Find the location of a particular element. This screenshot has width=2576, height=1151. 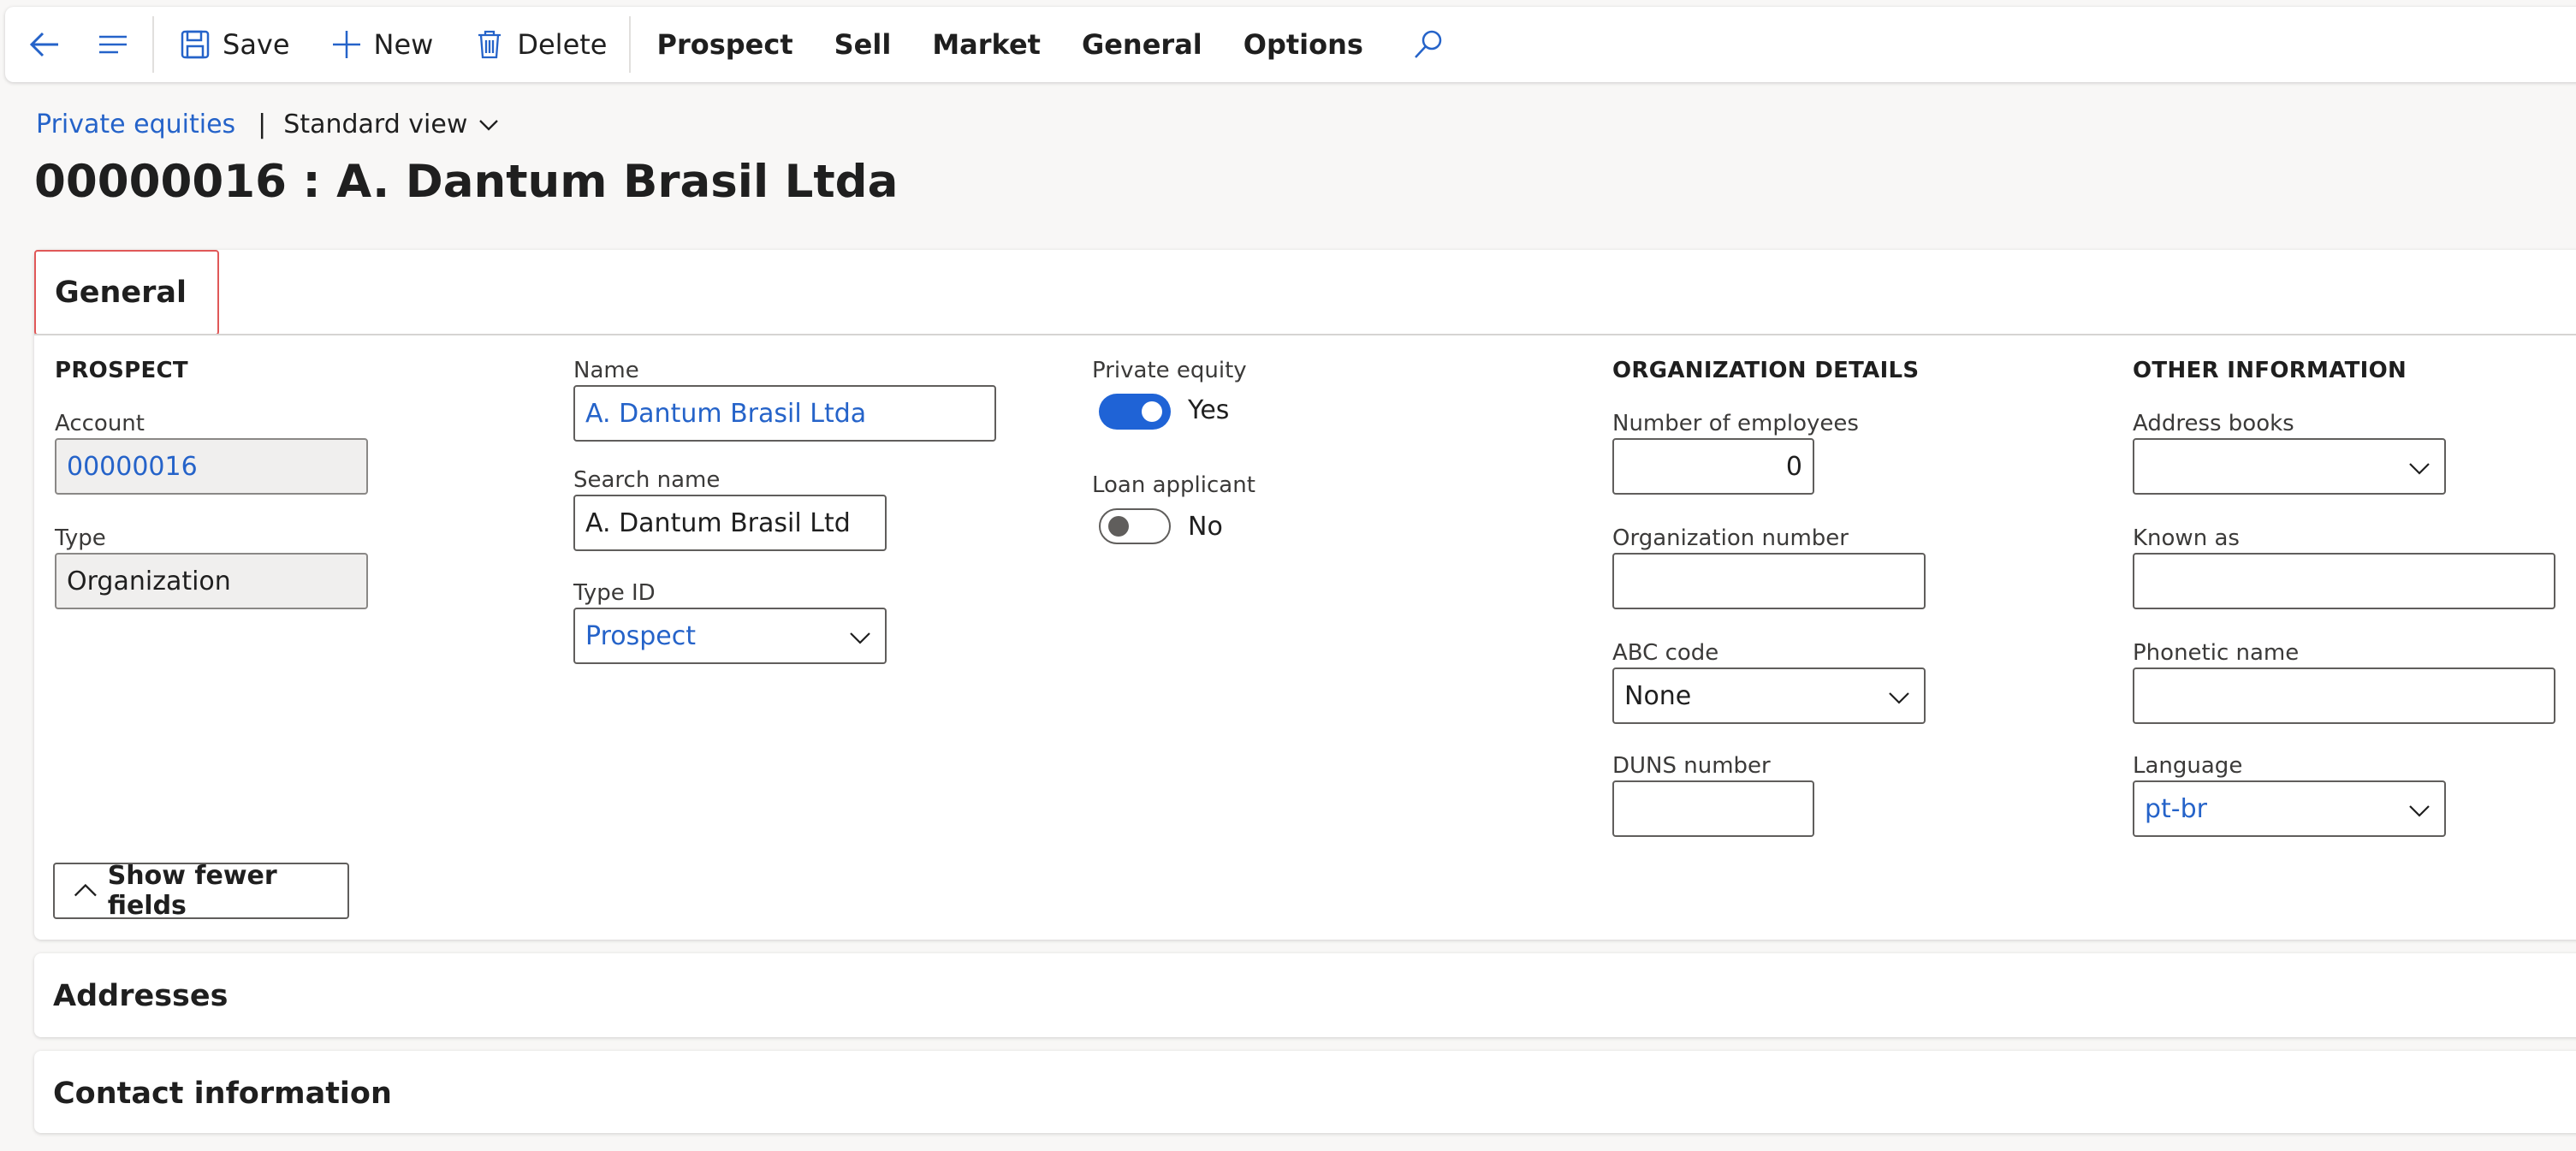

type-id-label: Type ID is located at coordinates (614, 593).